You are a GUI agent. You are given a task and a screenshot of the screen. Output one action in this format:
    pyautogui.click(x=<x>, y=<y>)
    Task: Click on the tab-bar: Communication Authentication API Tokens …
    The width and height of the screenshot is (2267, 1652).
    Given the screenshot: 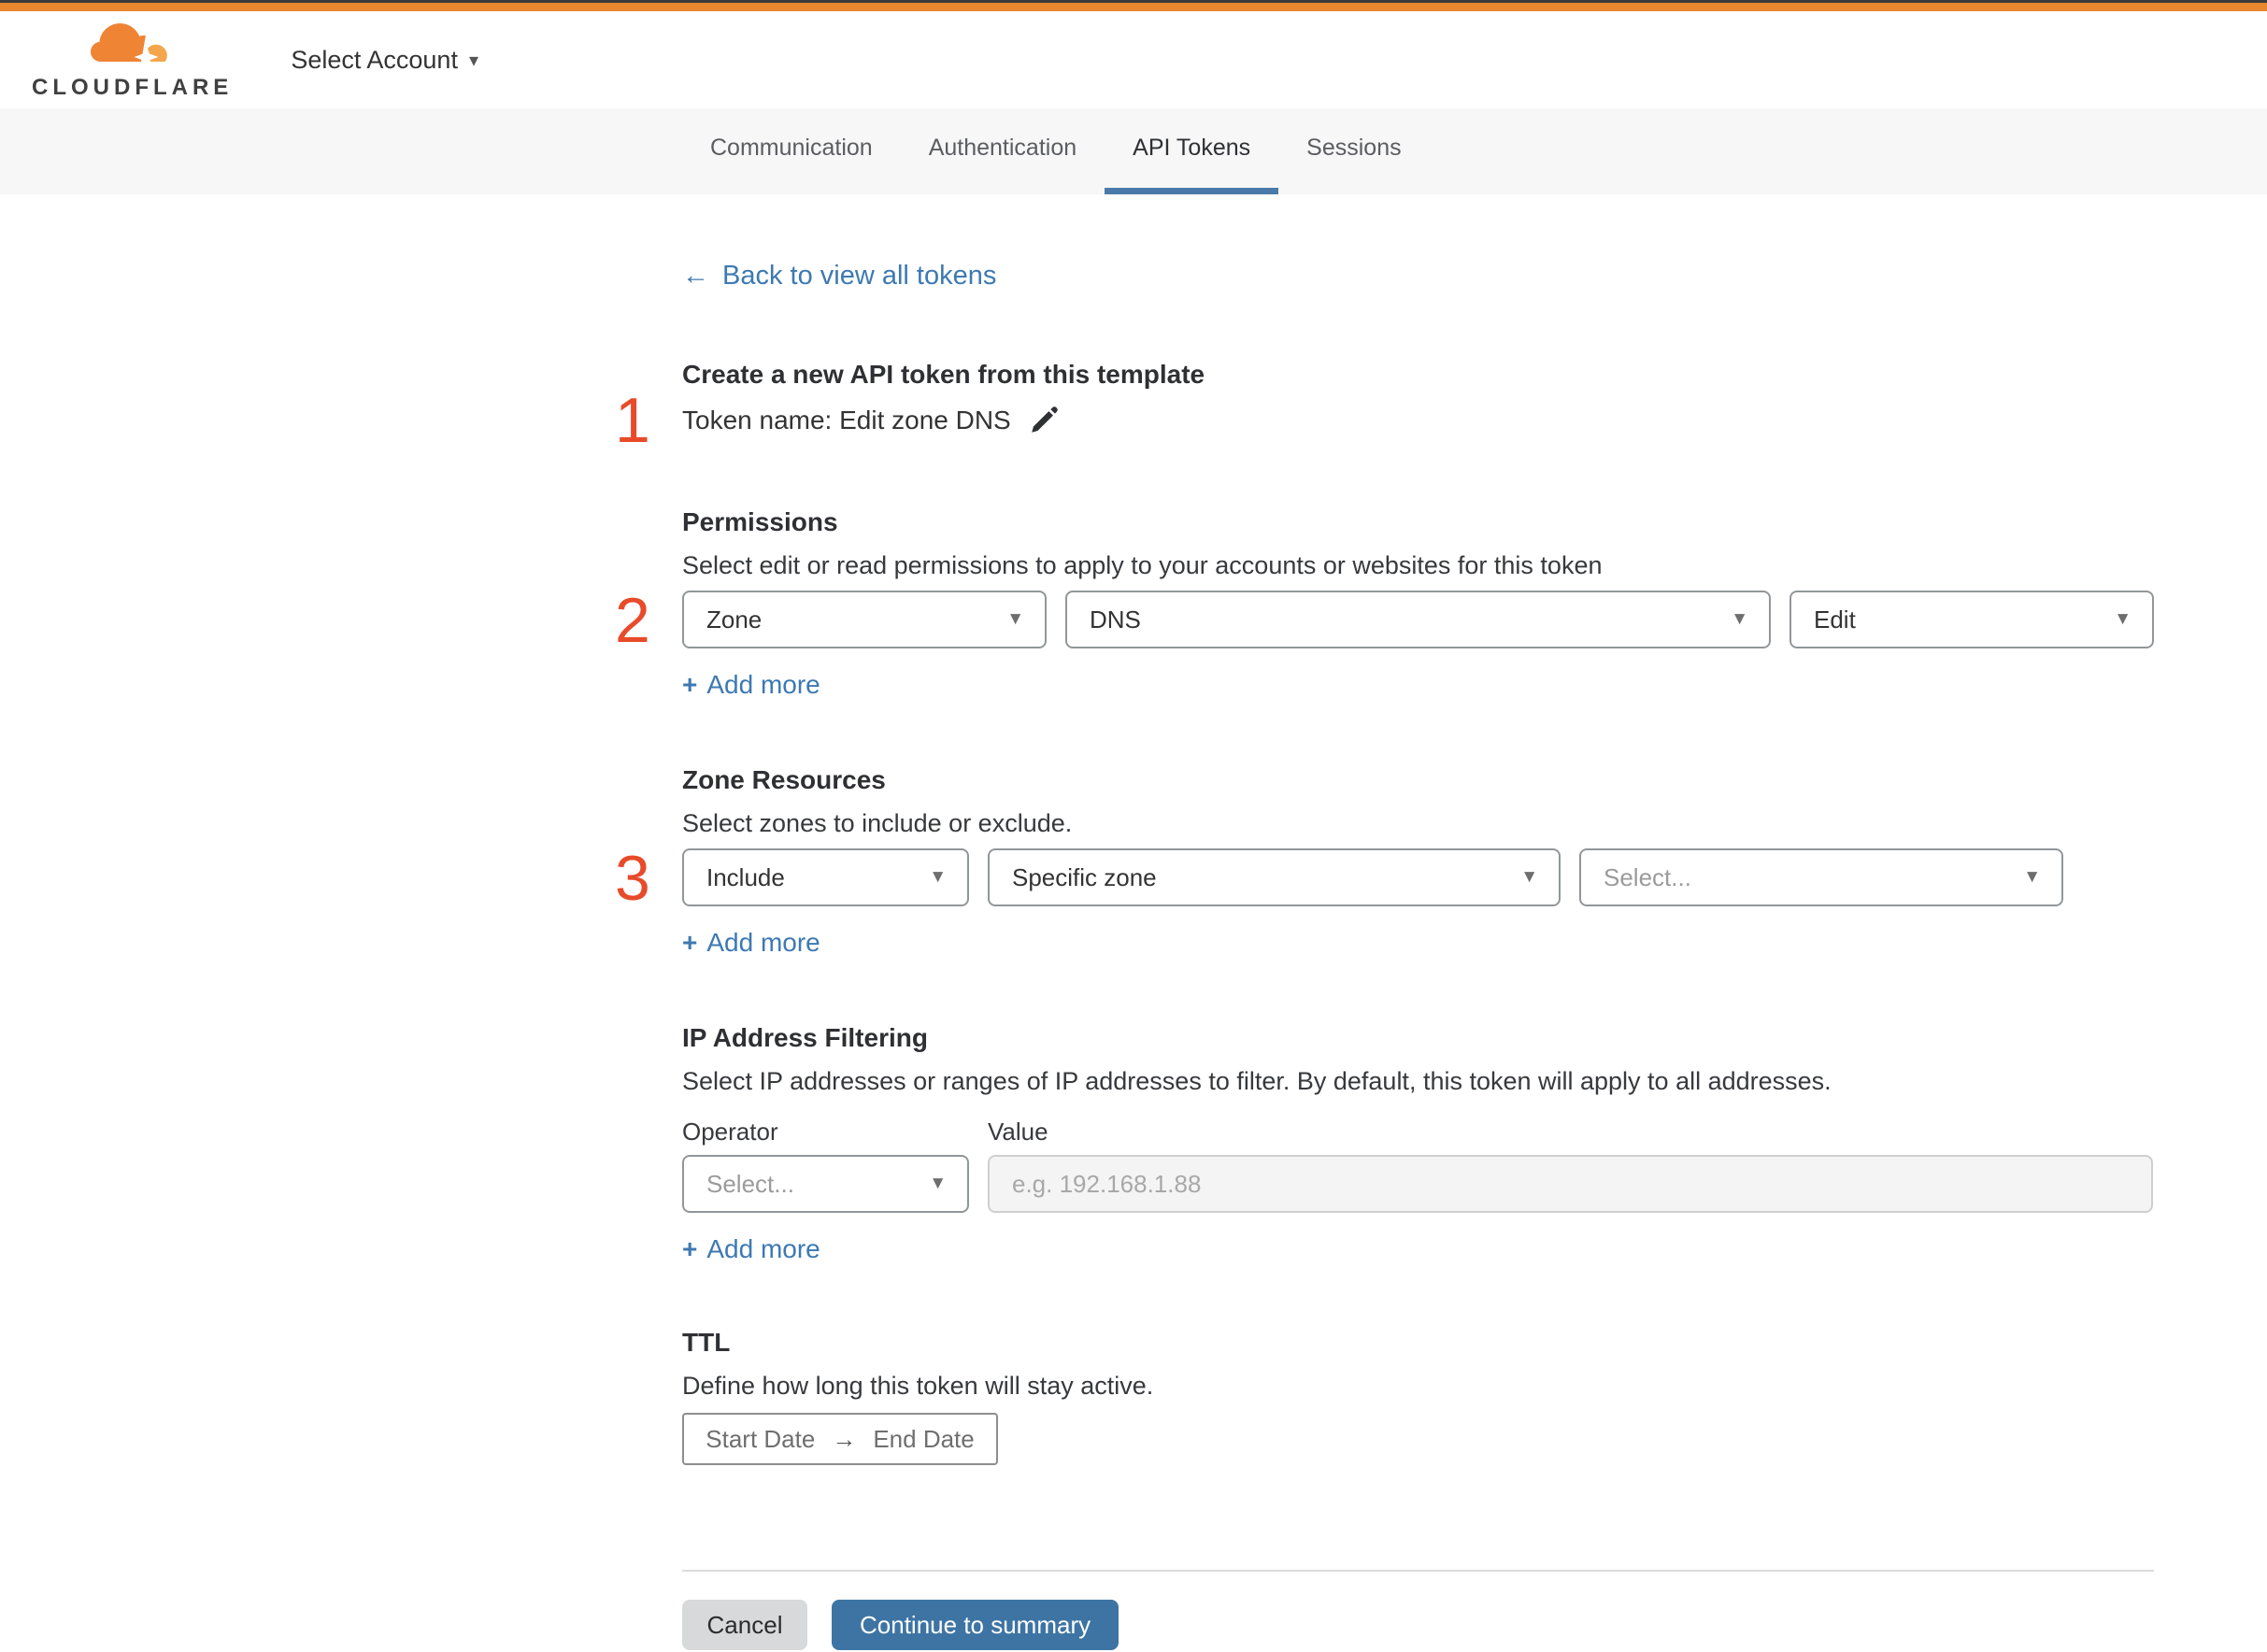 What is the action you would take?
    pyautogui.click(x=1133, y=151)
    